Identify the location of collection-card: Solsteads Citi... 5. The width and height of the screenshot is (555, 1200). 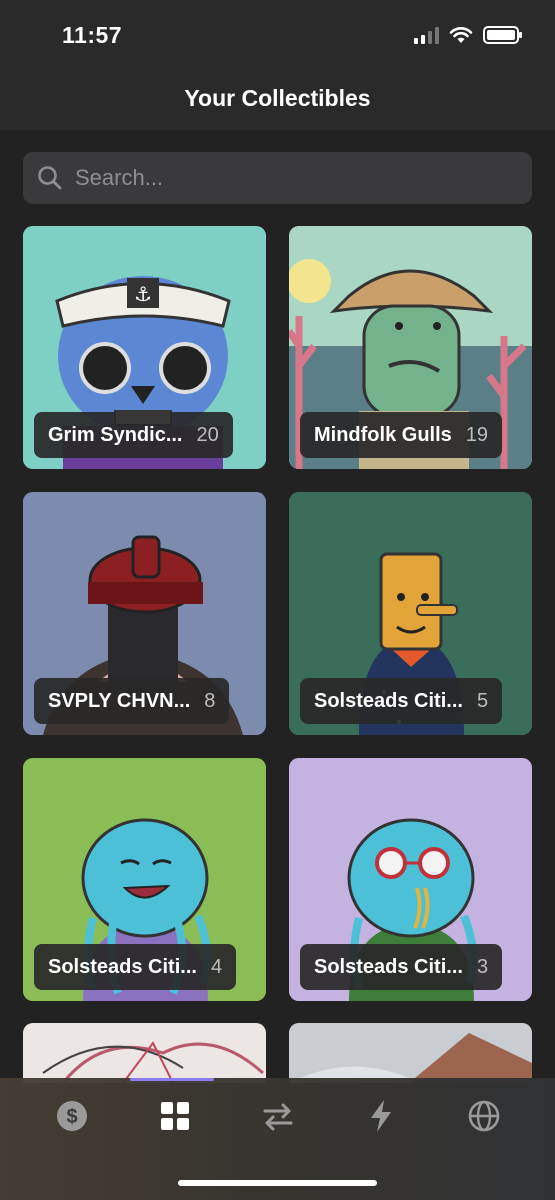
(410, 613).